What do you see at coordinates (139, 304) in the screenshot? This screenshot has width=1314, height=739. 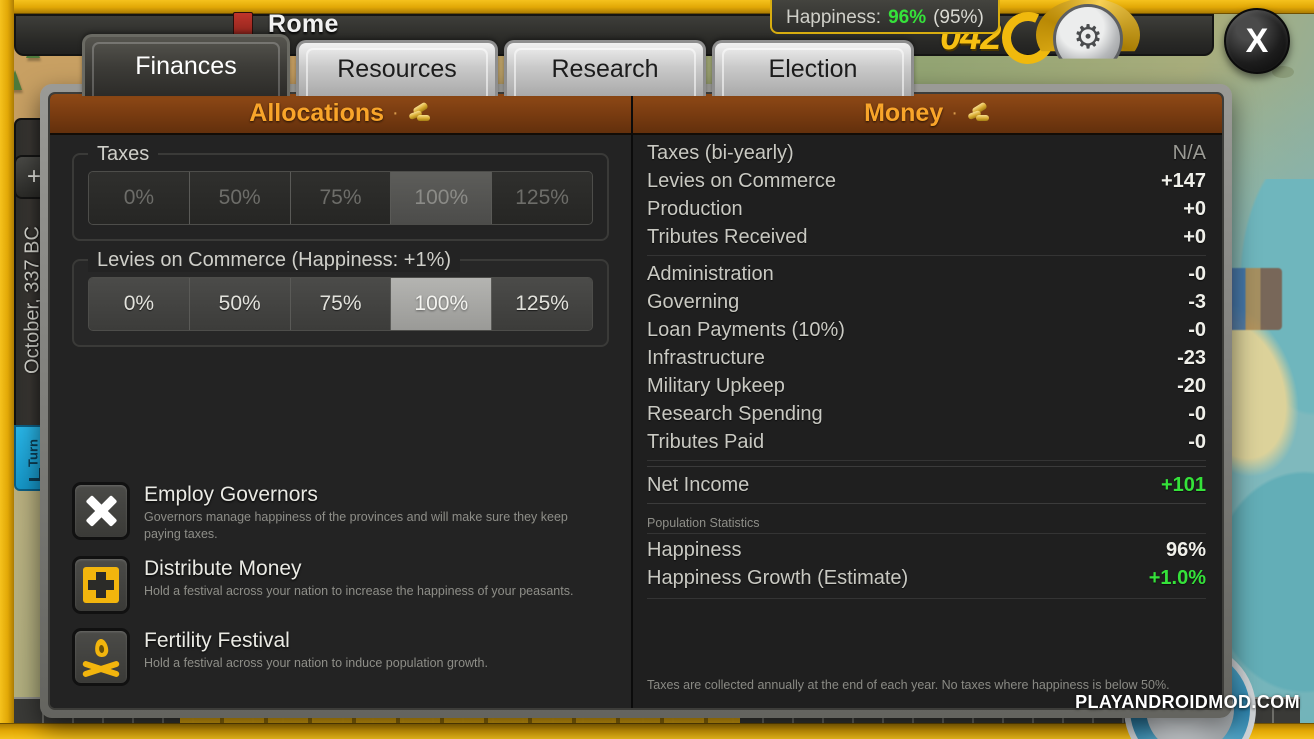 I see `levies-option-0: 0%` at bounding box center [139, 304].